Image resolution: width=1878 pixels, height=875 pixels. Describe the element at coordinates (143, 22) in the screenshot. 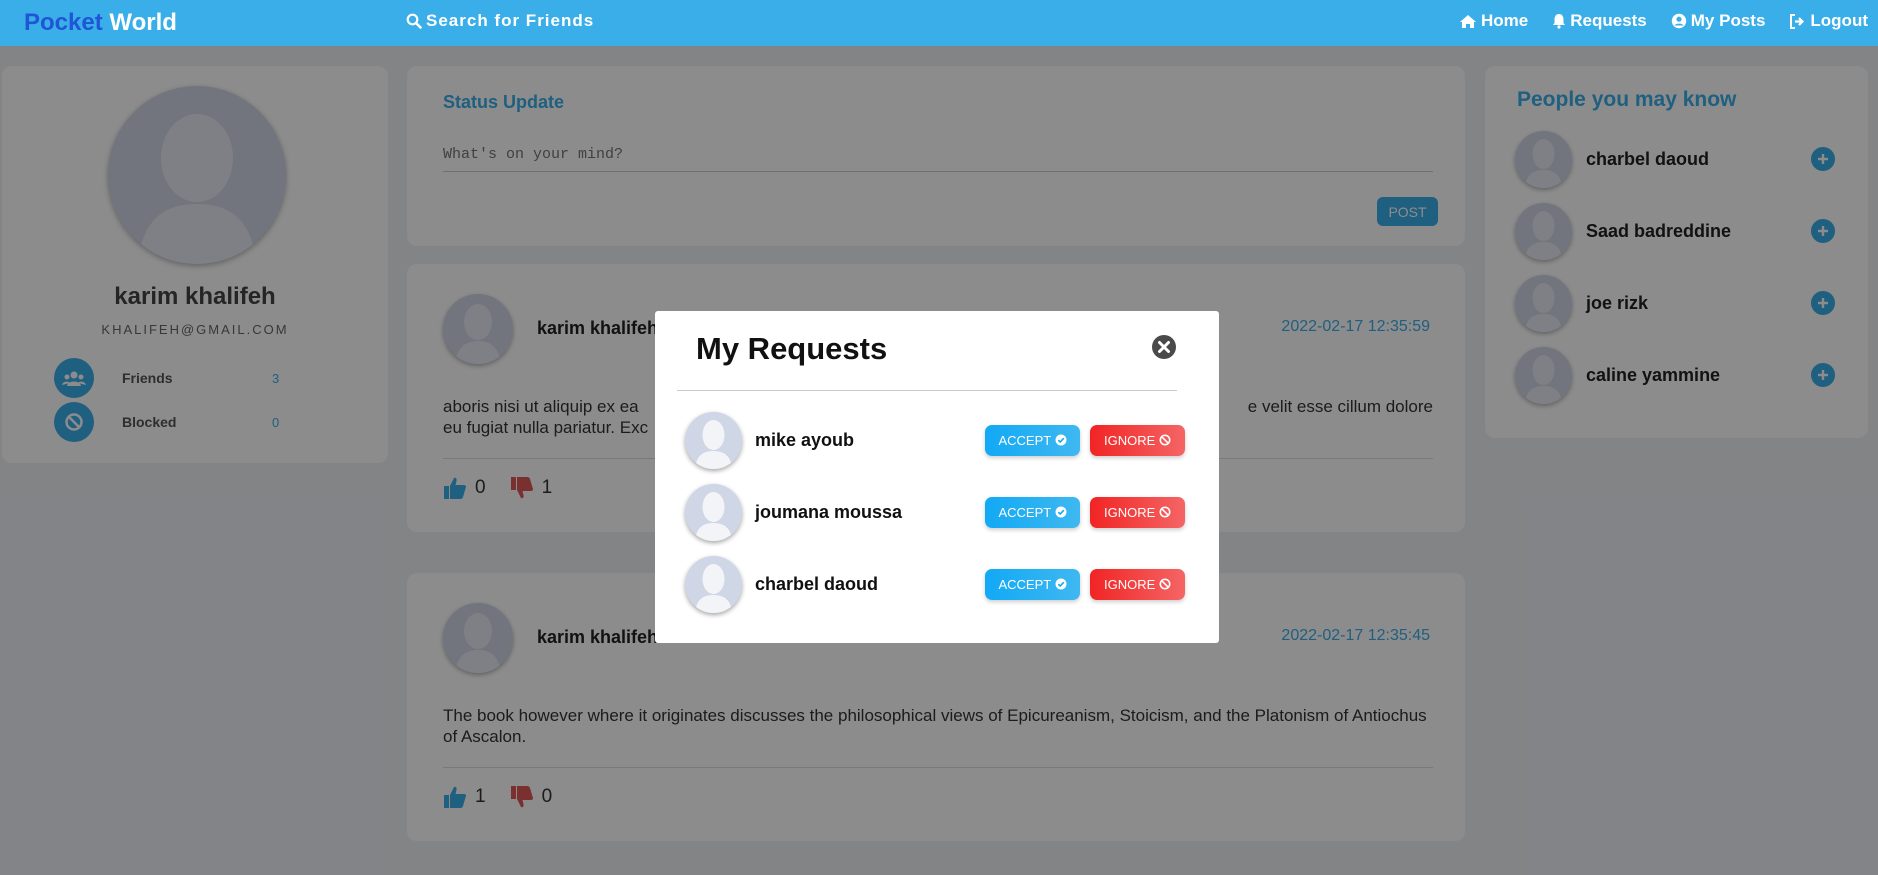

I see `brand-part-2: World` at that location.